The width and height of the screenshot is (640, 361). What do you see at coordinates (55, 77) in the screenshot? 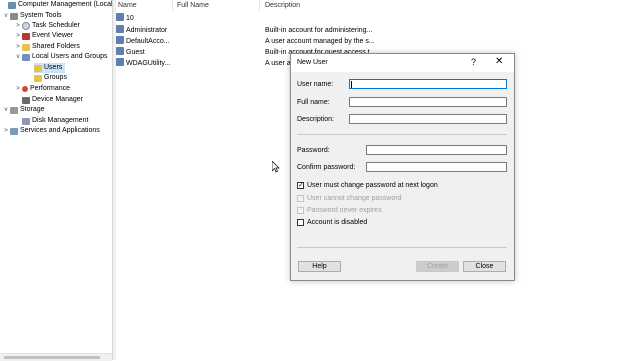
I see `tree-item-label: Groups` at bounding box center [55, 77].